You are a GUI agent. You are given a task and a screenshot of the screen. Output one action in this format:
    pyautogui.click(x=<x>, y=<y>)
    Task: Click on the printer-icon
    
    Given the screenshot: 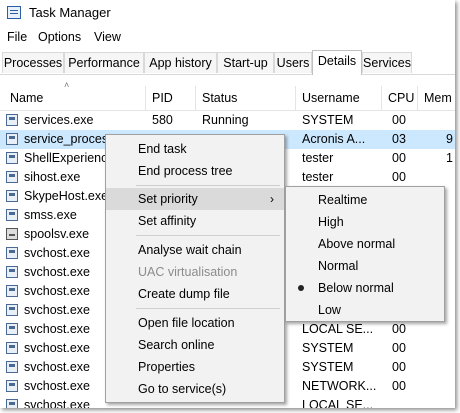 What is the action you would take?
    pyautogui.click(x=12, y=234)
    